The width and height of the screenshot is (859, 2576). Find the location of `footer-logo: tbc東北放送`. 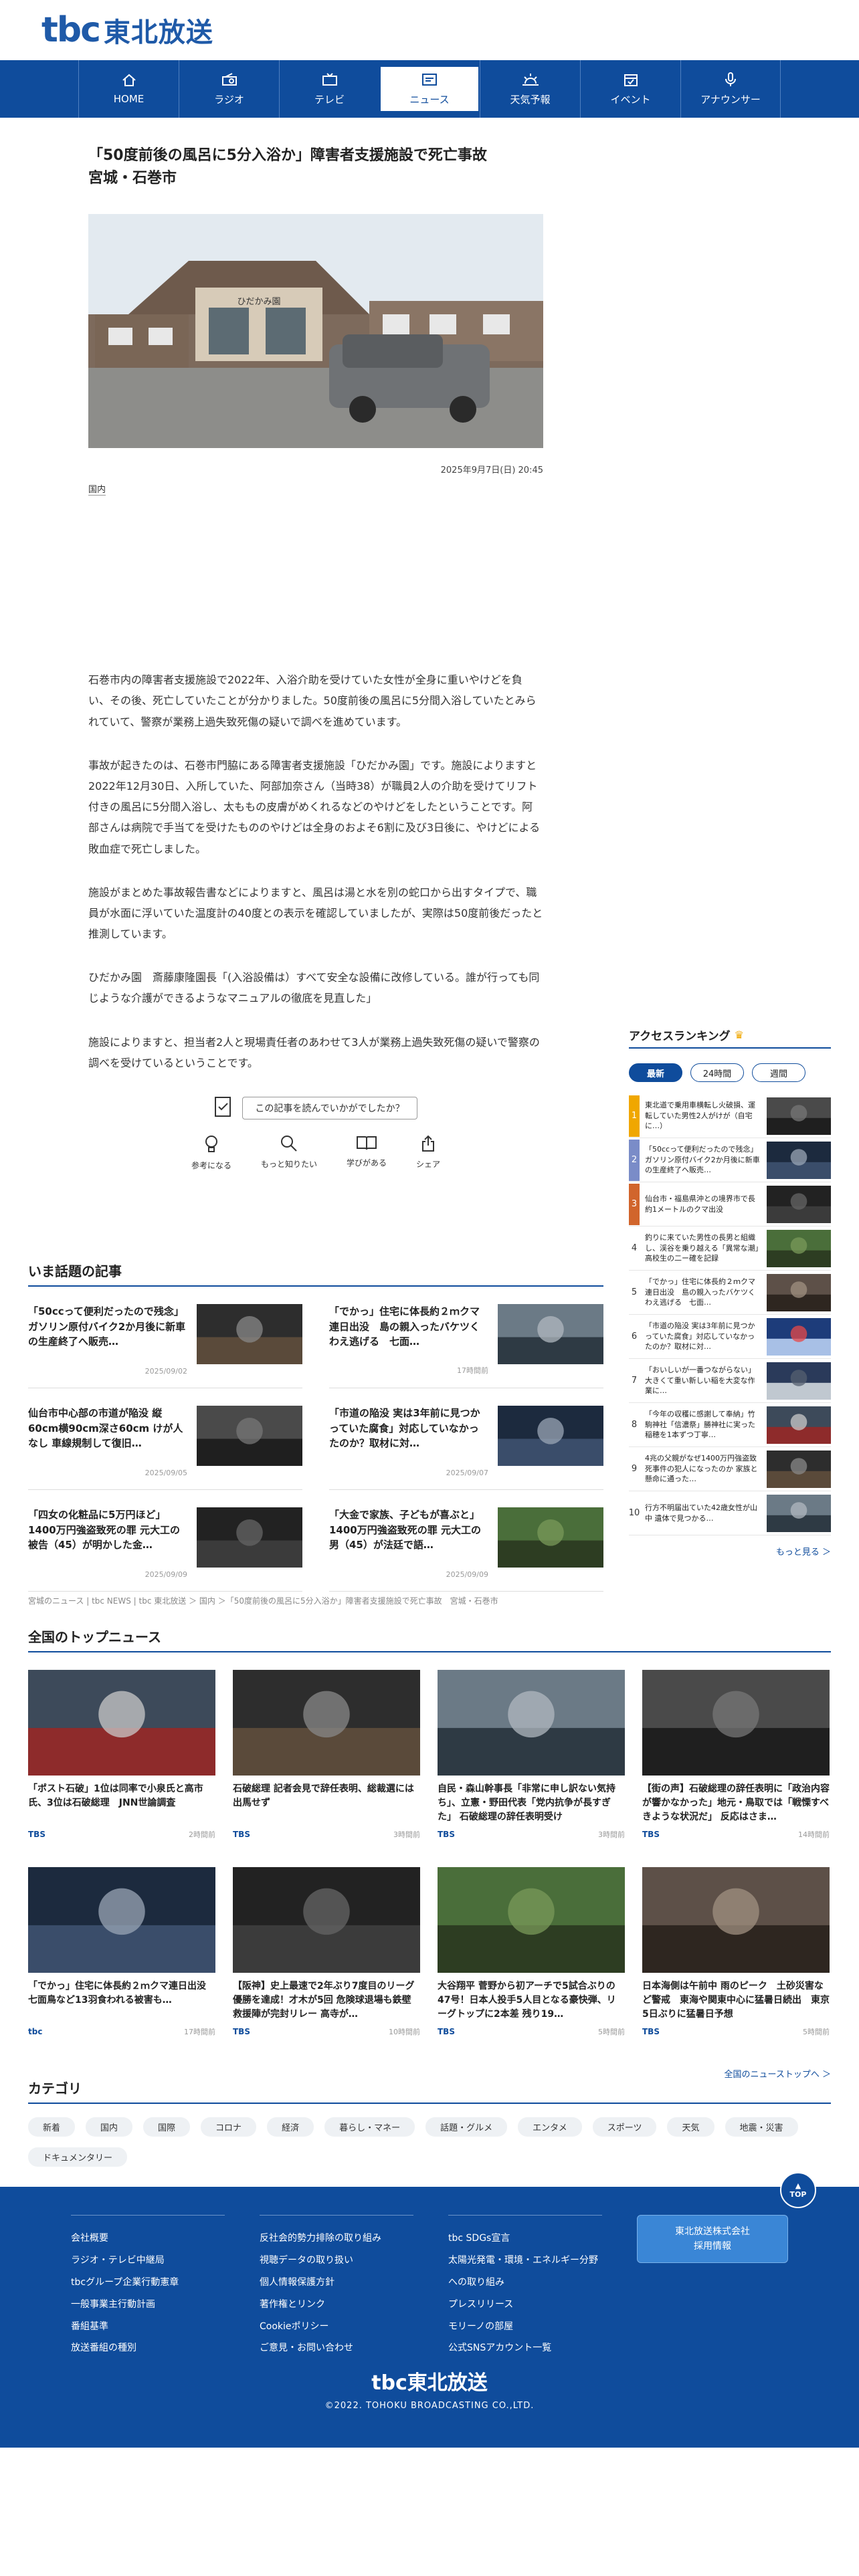

footer-logo: tbc東北放送 is located at coordinates (429, 2381).